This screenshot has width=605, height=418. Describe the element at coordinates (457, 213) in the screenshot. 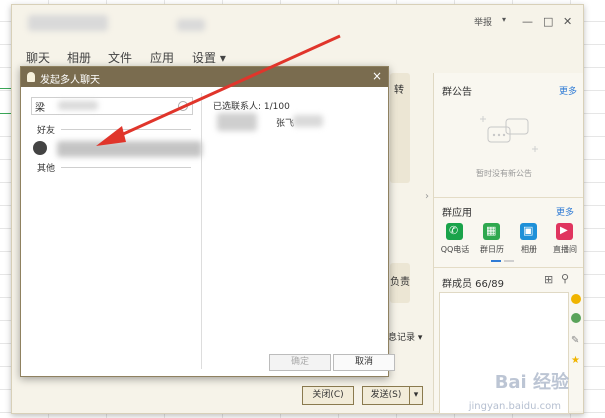

I see `apps-title: 群应用` at that location.